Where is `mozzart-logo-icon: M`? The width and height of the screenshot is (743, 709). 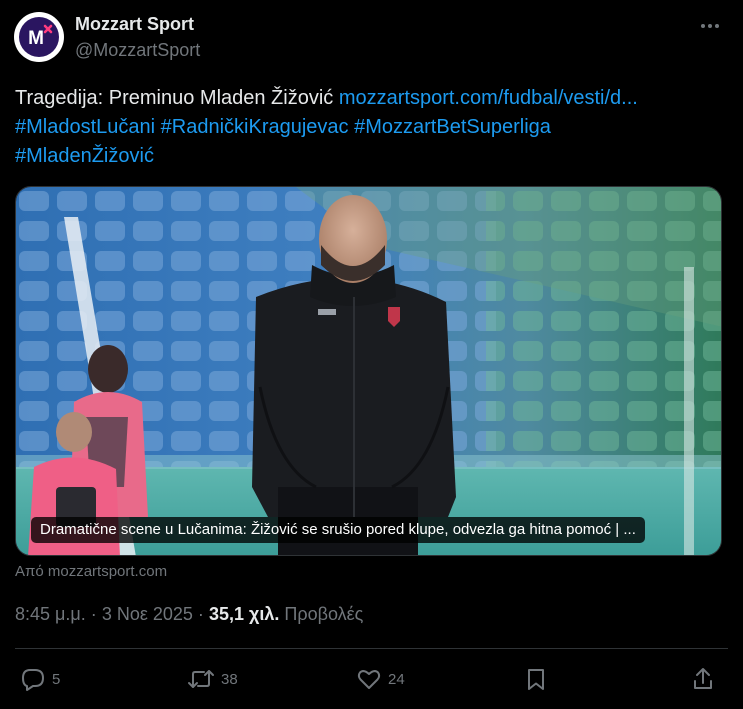
mozzart-logo-icon: M is located at coordinates (39, 37).